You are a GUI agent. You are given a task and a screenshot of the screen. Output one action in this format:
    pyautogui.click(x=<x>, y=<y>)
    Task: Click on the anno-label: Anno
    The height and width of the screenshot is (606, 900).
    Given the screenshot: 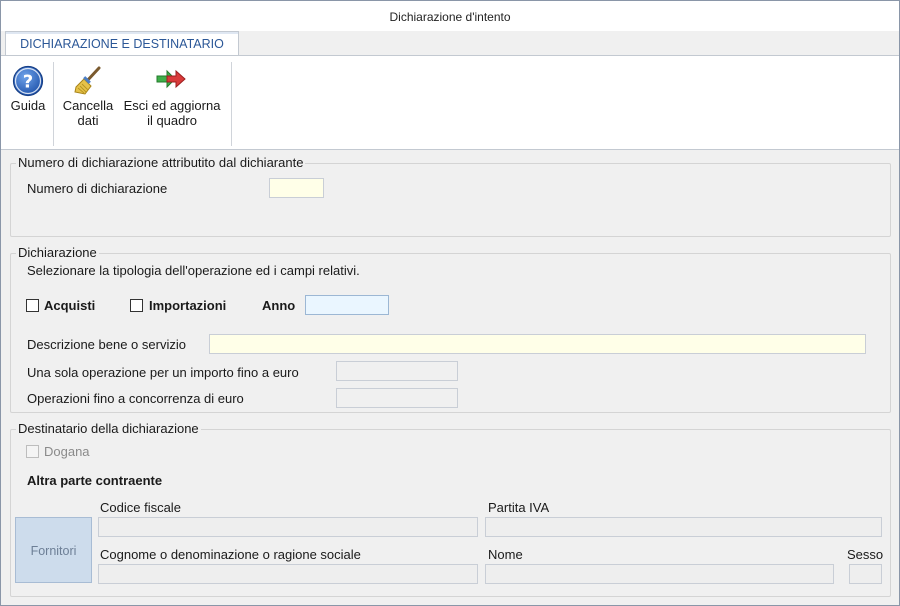 What is the action you would take?
    pyautogui.click(x=279, y=305)
    